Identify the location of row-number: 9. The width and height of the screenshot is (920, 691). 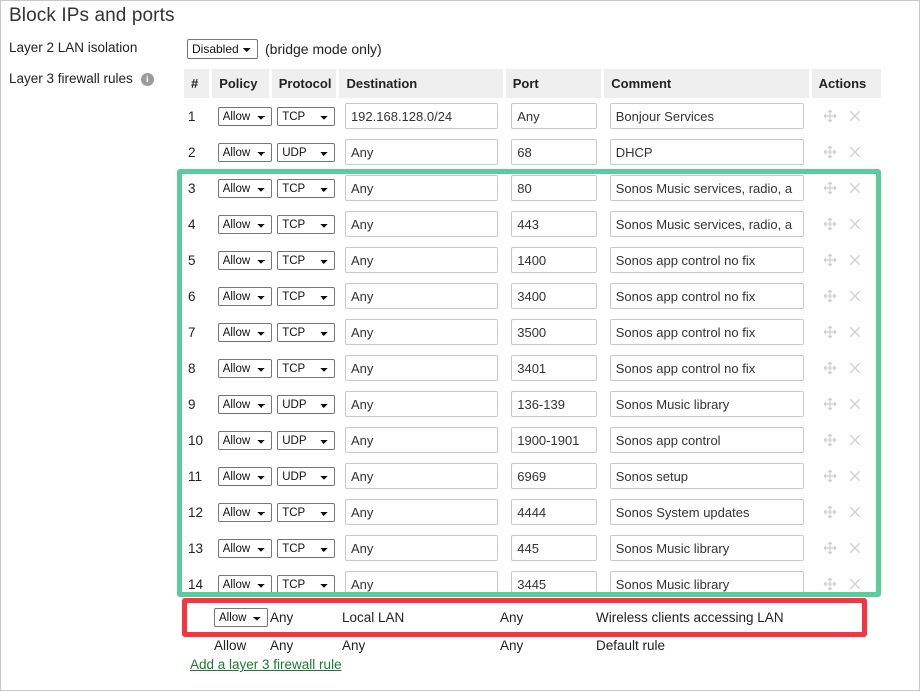
(192, 404).